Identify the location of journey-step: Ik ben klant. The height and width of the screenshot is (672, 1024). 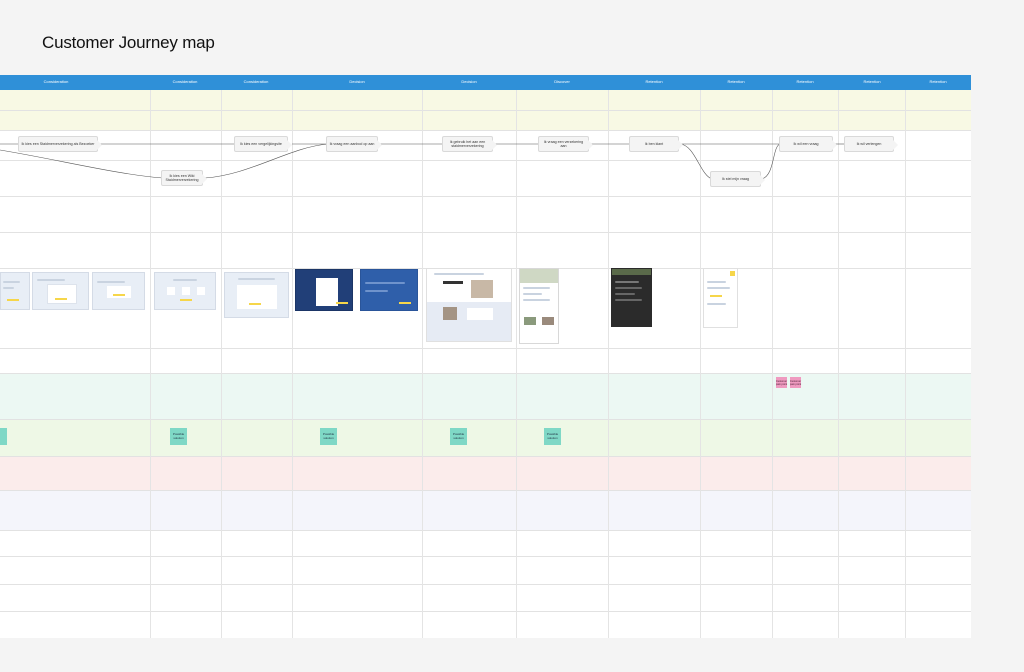
(656, 144).